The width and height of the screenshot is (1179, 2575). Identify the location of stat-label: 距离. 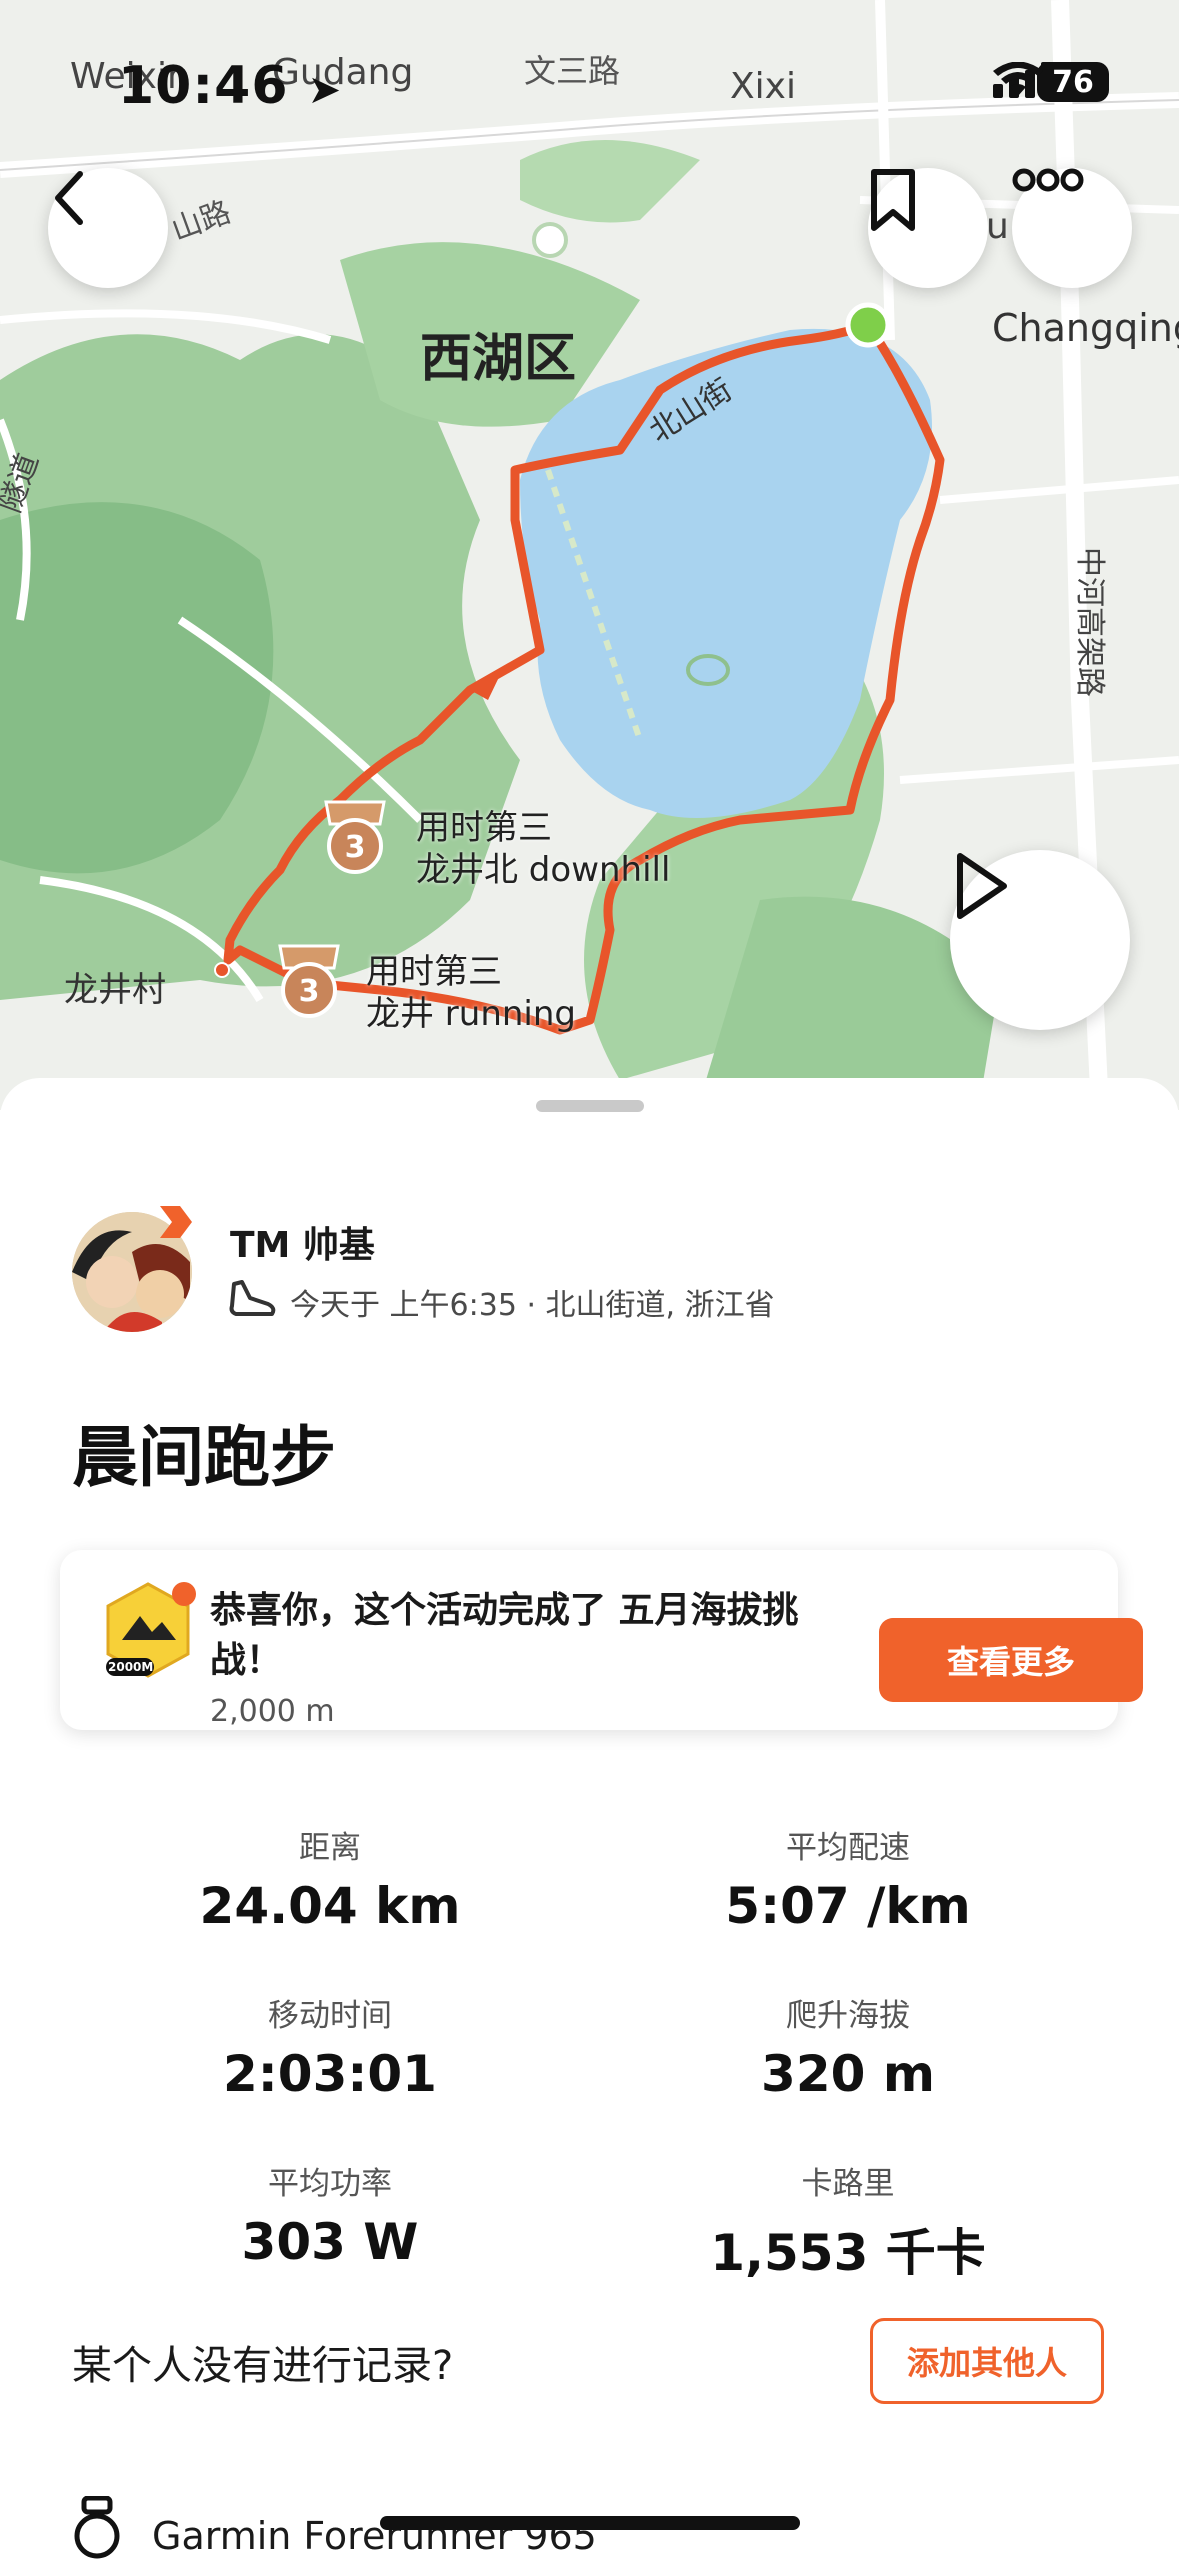
(330, 1848).